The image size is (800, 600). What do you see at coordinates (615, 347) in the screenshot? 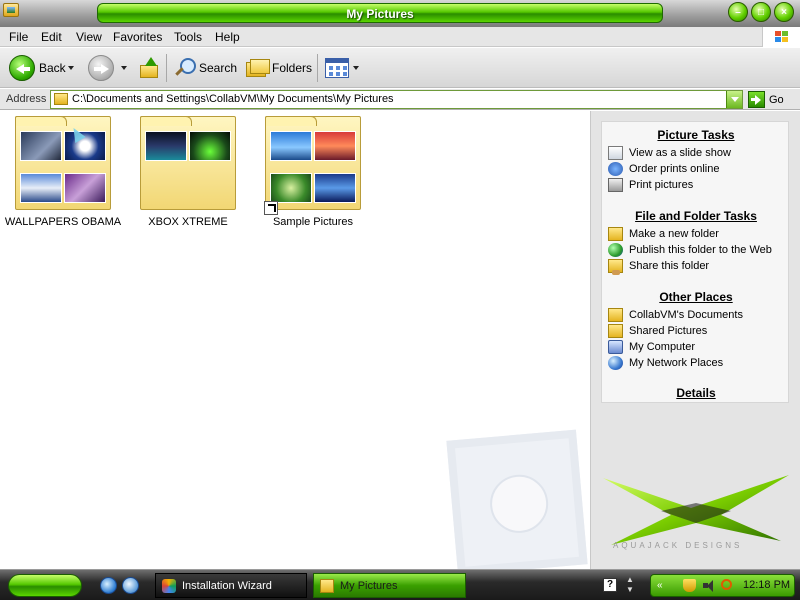
I see `computer-icon` at bounding box center [615, 347].